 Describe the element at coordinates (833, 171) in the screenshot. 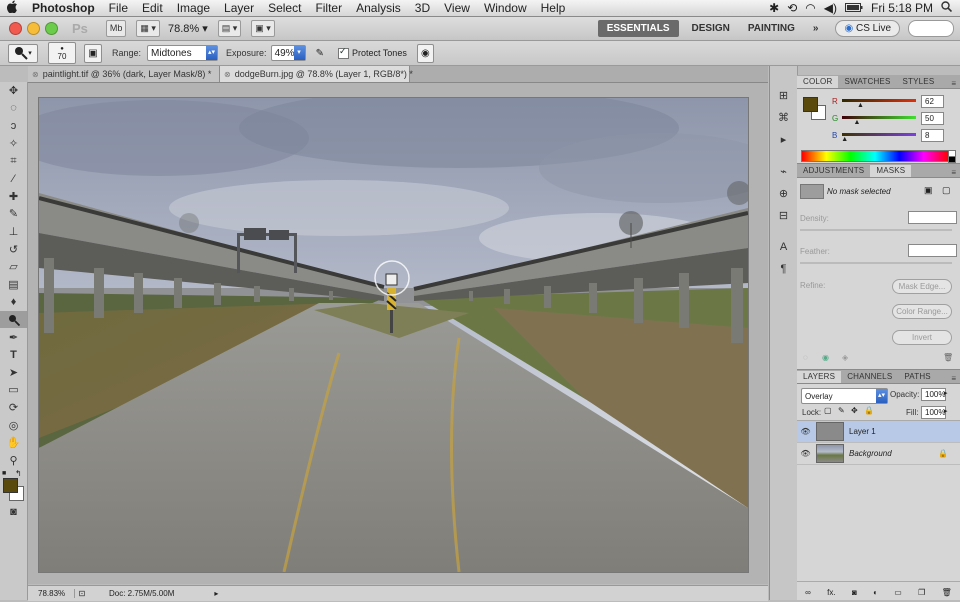

I see `tab-adjustments: ADJUSTMENTS` at that location.